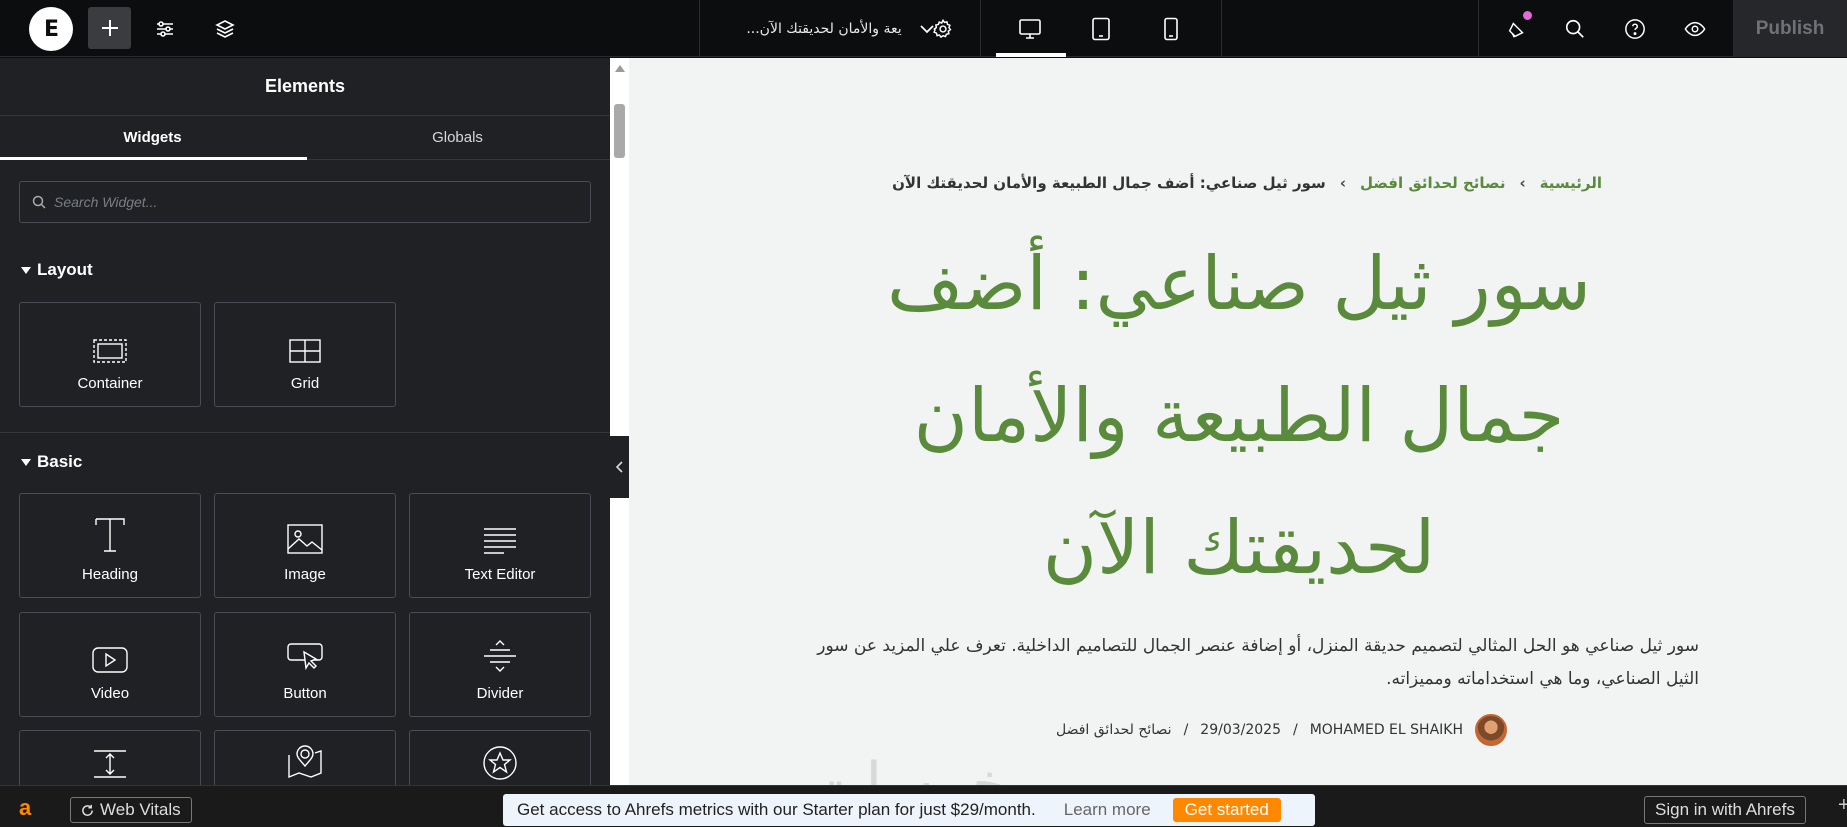  I want to click on help-button, so click(1635, 29).